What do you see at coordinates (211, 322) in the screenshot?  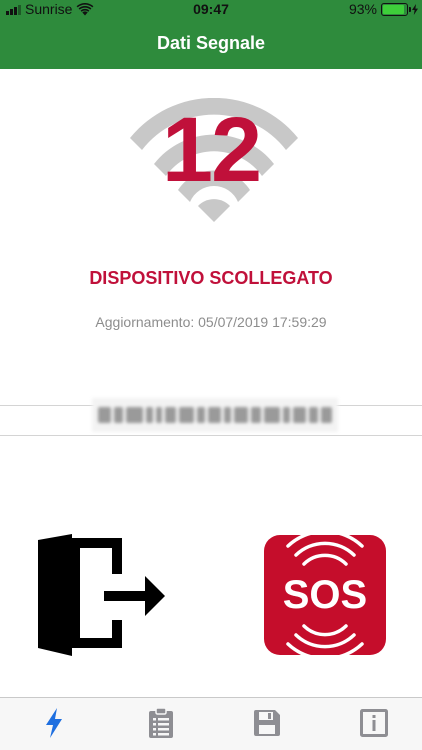 I see `last-update-text: Aggiornamento: 05/07/2019 17:59:29` at bounding box center [211, 322].